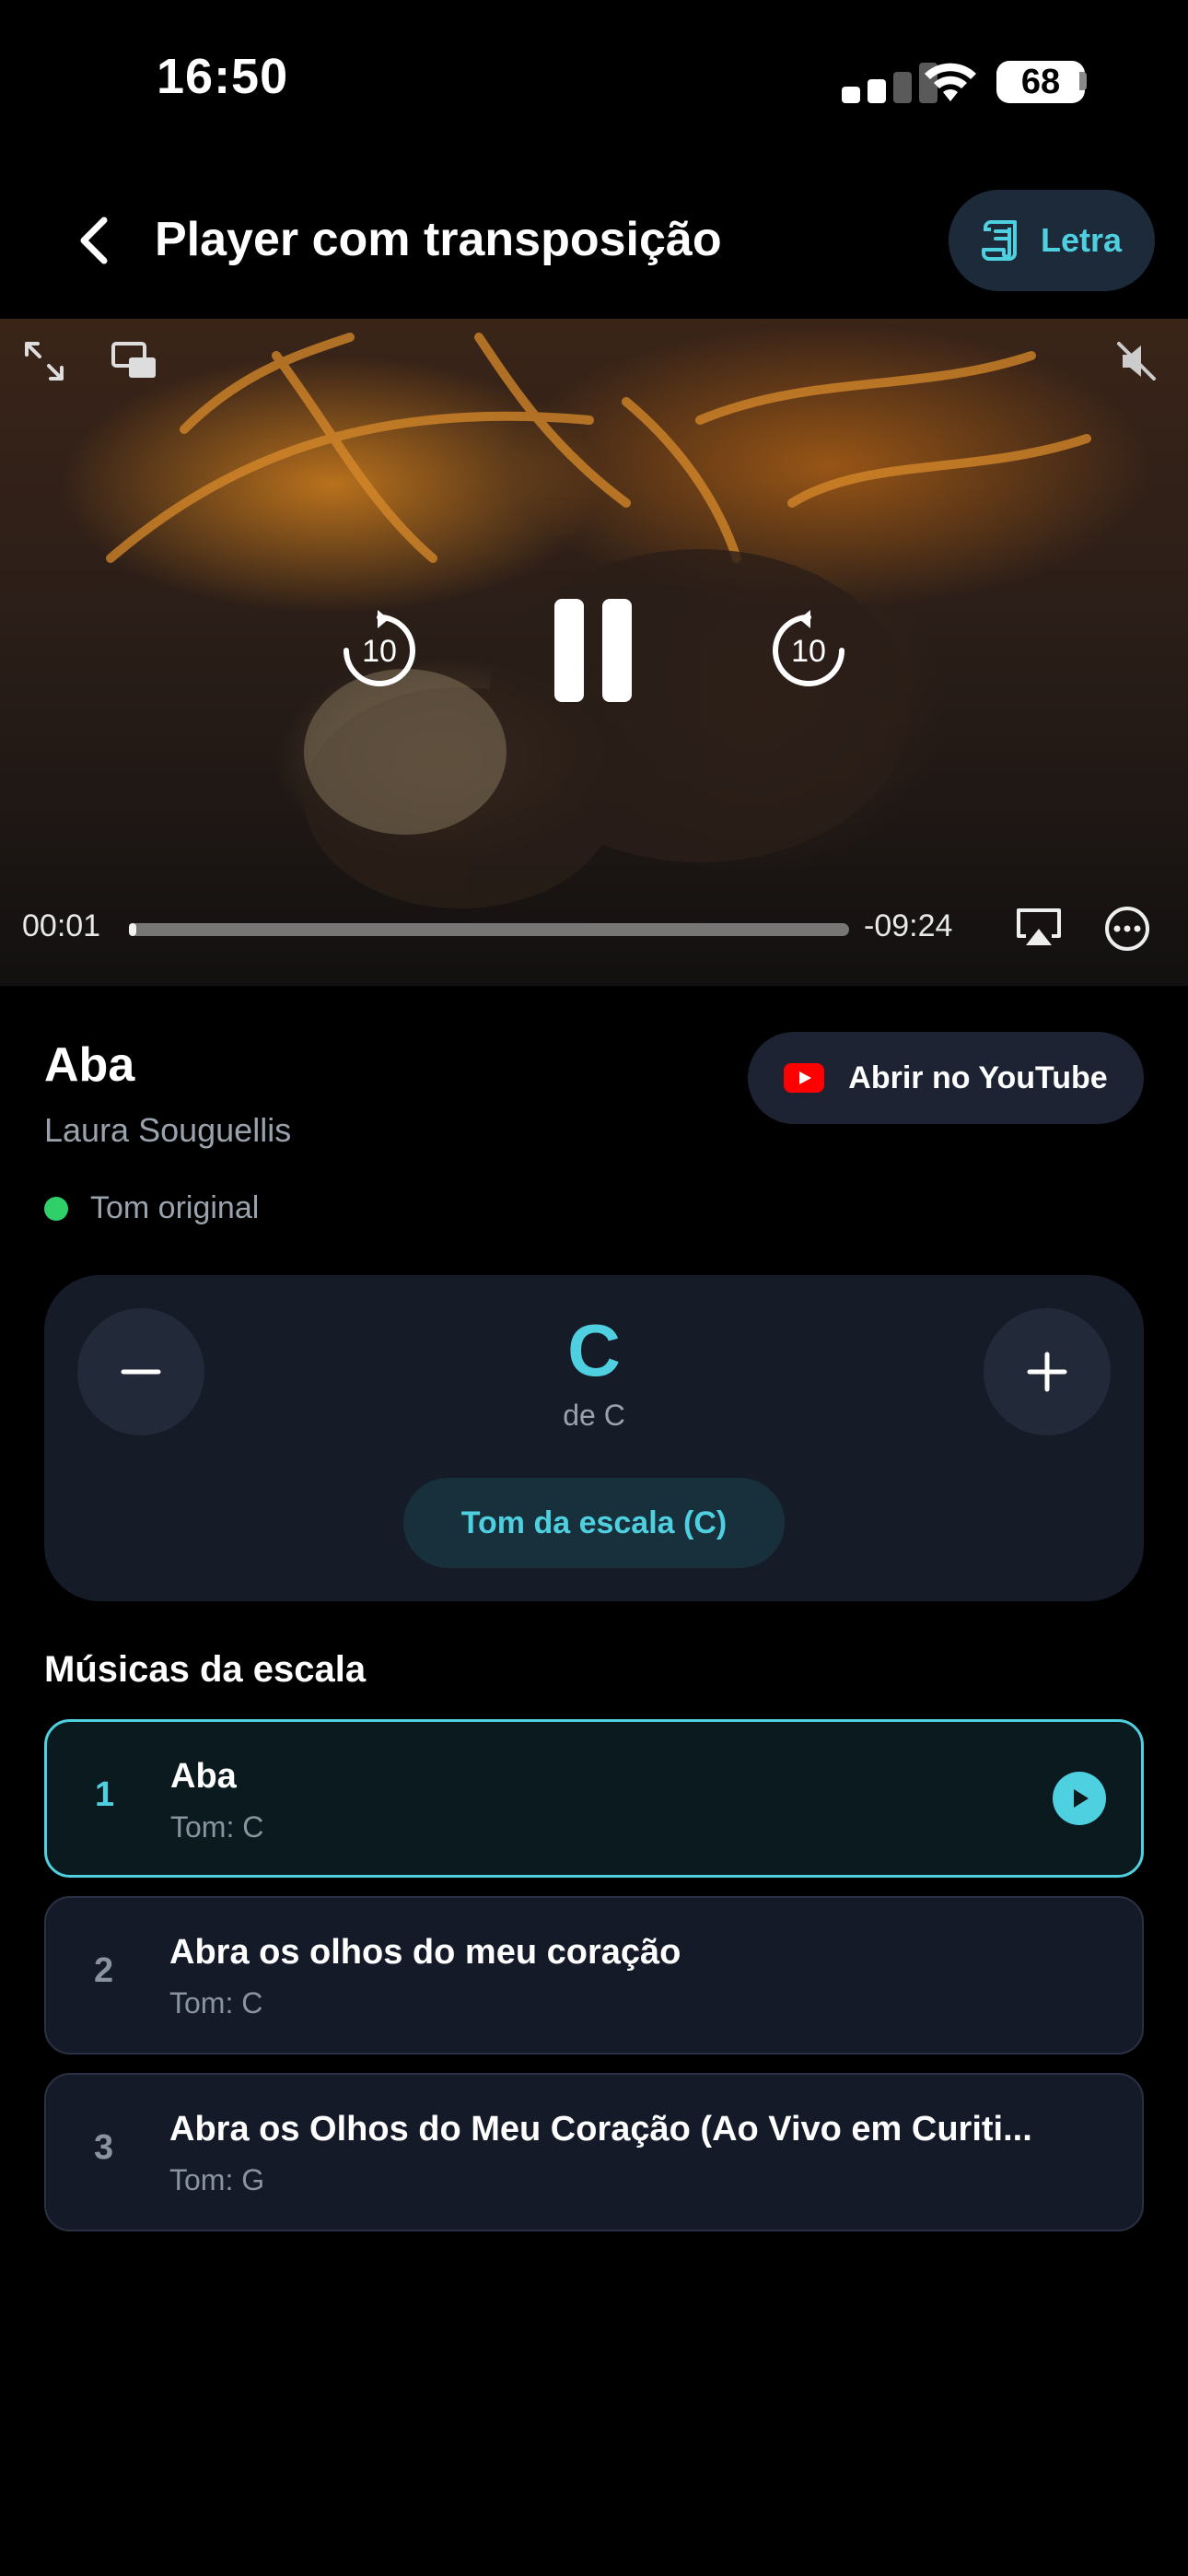  I want to click on song-artist: Laura Souguellis, so click(168, 1130).